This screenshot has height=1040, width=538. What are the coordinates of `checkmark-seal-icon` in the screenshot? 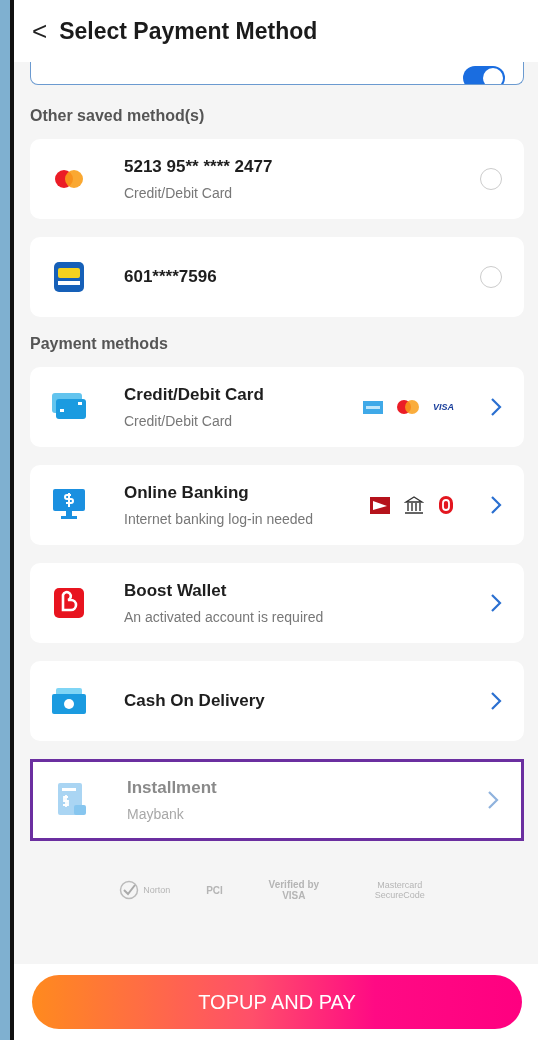 It's located at (129, 890).